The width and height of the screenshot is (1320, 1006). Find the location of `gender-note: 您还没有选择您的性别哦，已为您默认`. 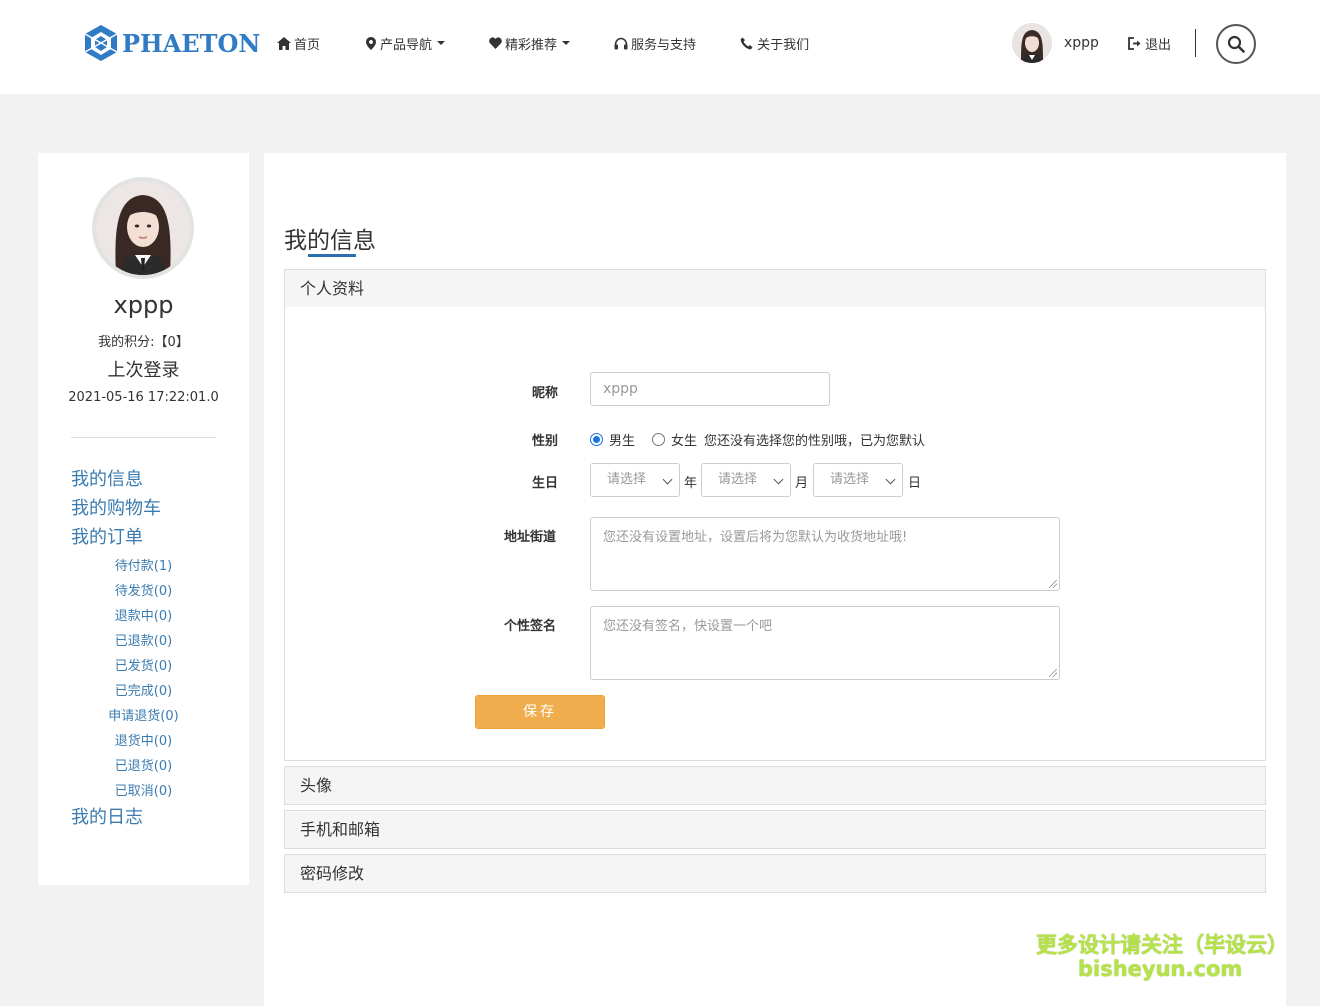

gender-note: 您还没有选择您的性别哦，已为您默认 is located at coordinates (815, 441).